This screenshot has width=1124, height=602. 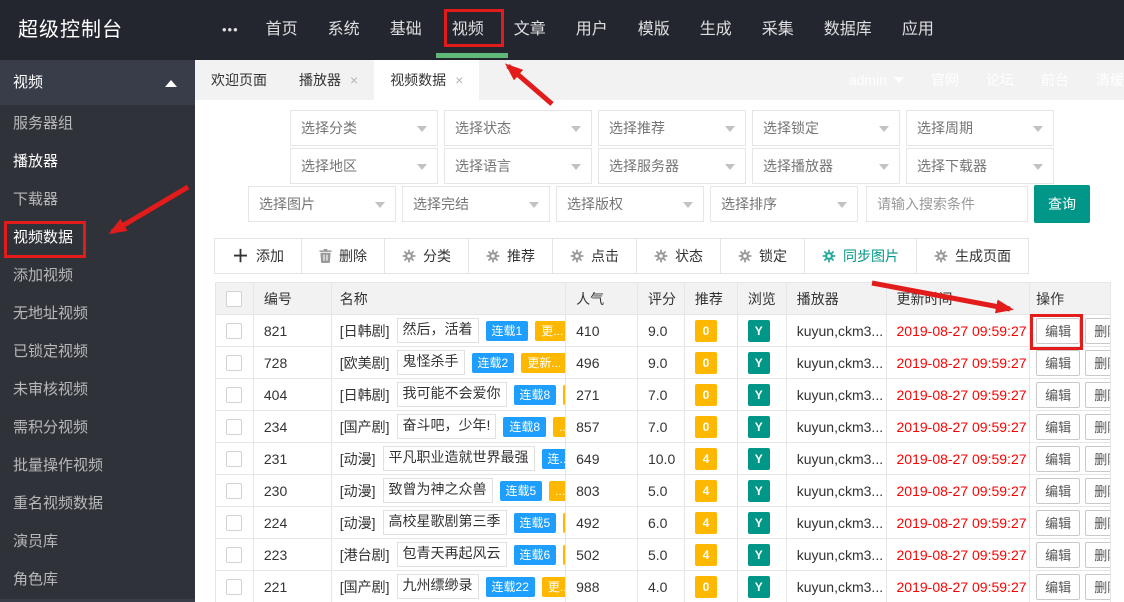 What do you see at coordinates (97, 352) in the screenshot?
I see `sidebar-item-7: 已锁定视频` at bounding box center [97, 352].